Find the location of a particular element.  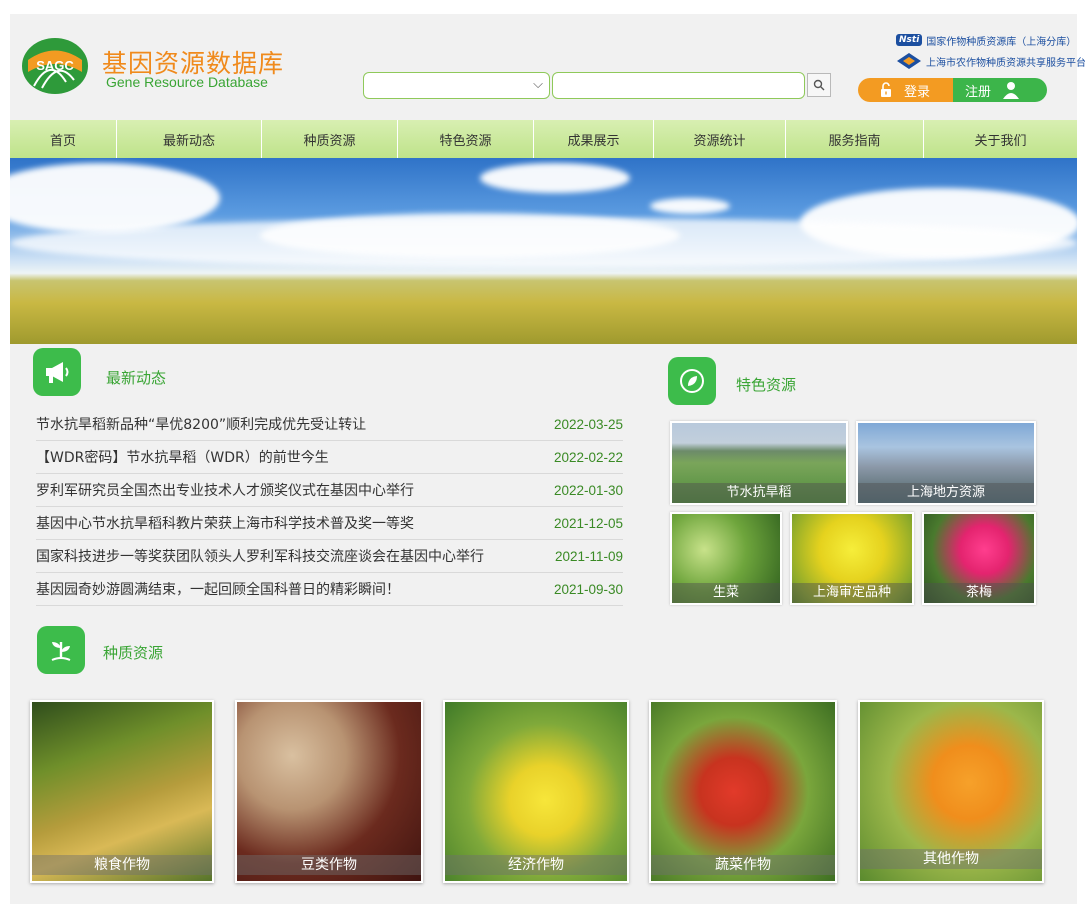

featured-card-label: 节水抗旱稻 is located at coordinates (759, 493).